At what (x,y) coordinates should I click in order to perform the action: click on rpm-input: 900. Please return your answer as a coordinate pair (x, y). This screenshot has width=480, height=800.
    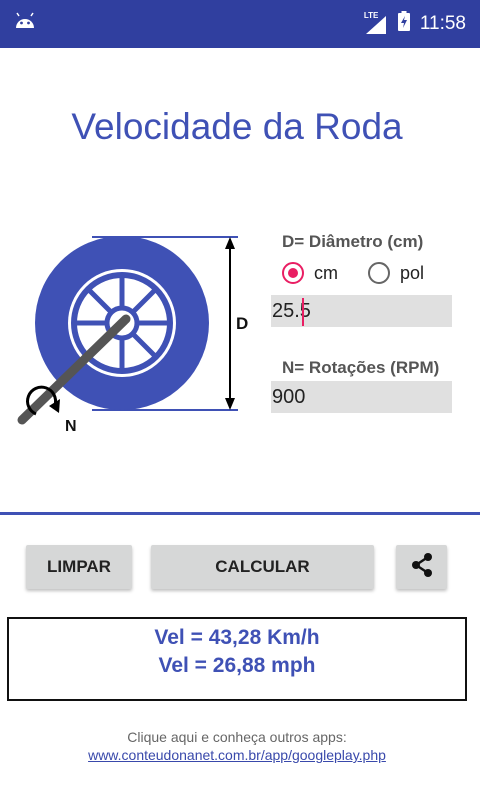
    Looking at the image, I should click on (361, 397).